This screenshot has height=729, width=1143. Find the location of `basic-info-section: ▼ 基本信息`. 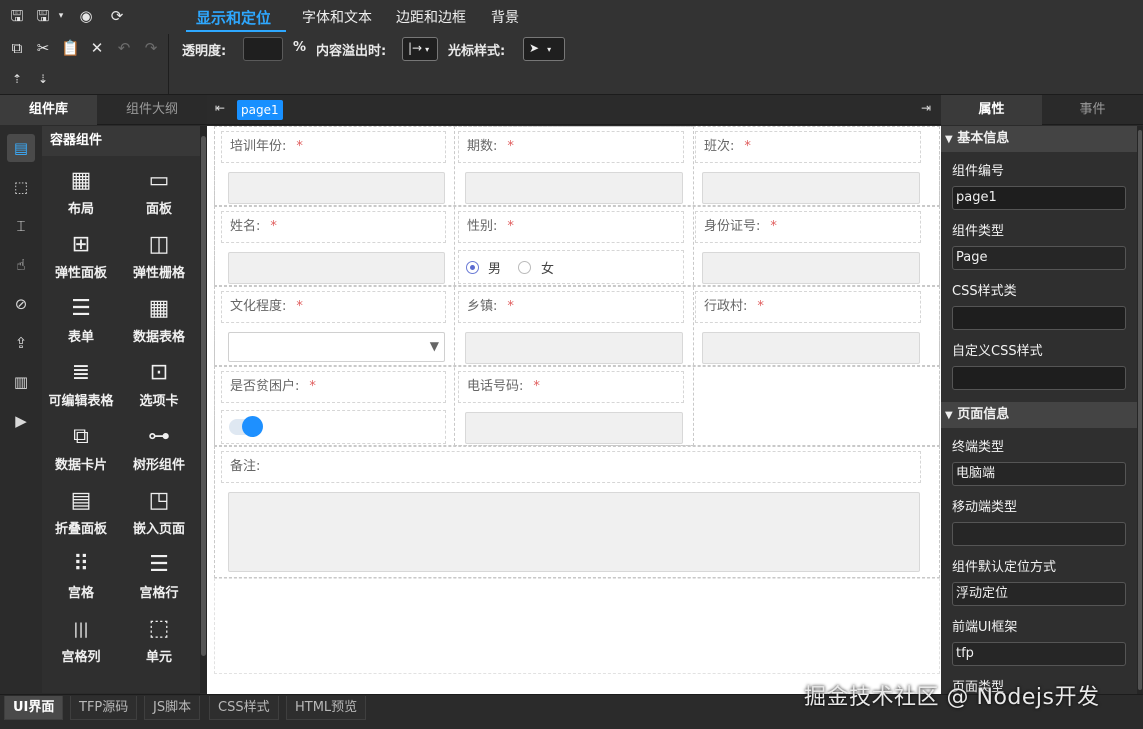

basic-info-section: ▼ 基本信息 is located at coordinates (1039, 139).